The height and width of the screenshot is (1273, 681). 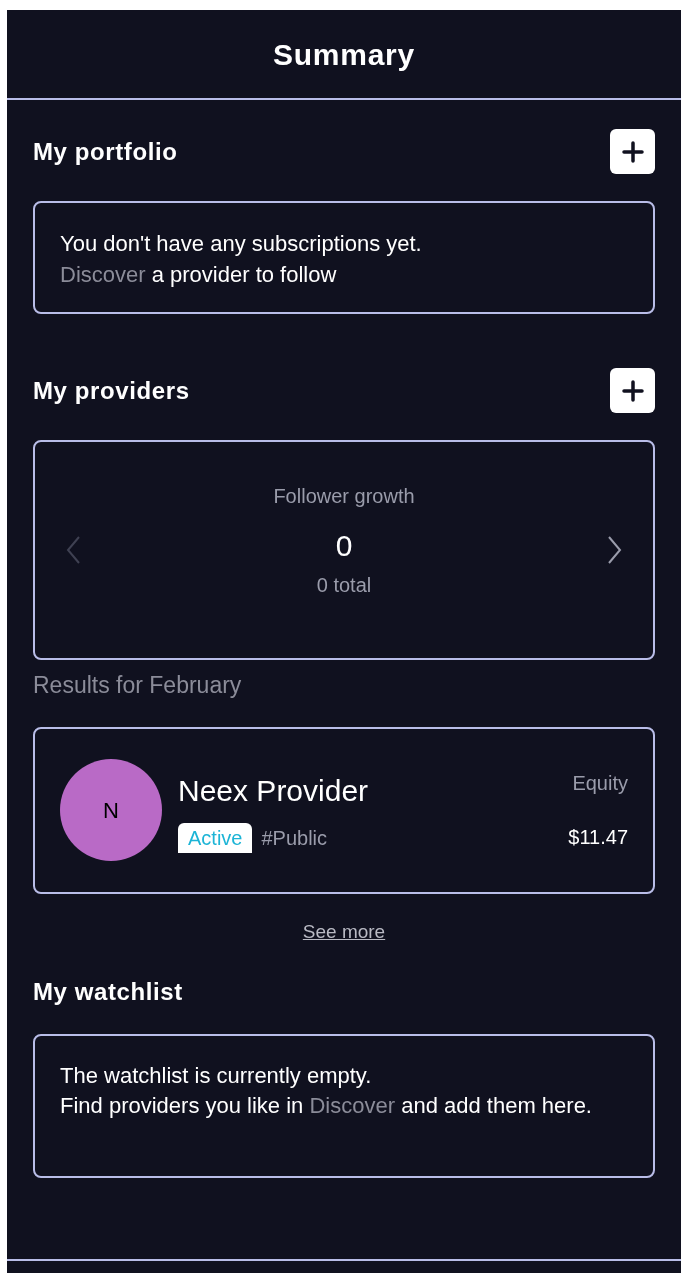 I want to click on page-title: Summary, so click(x=344, y=54).